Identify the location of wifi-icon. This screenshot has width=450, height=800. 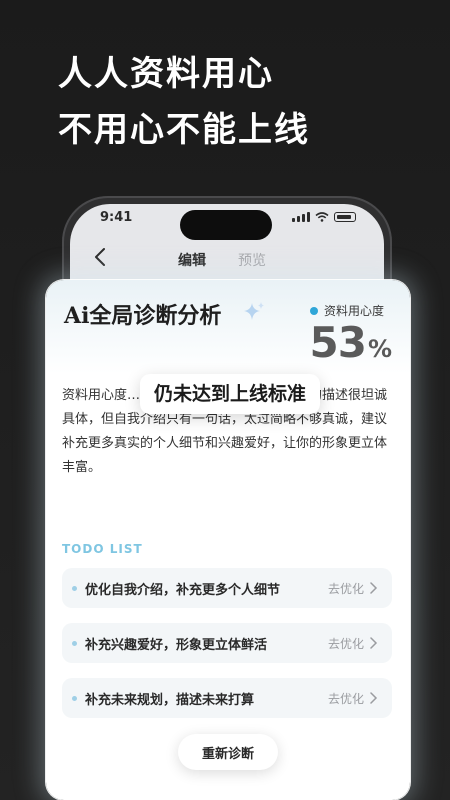
(322, 217).